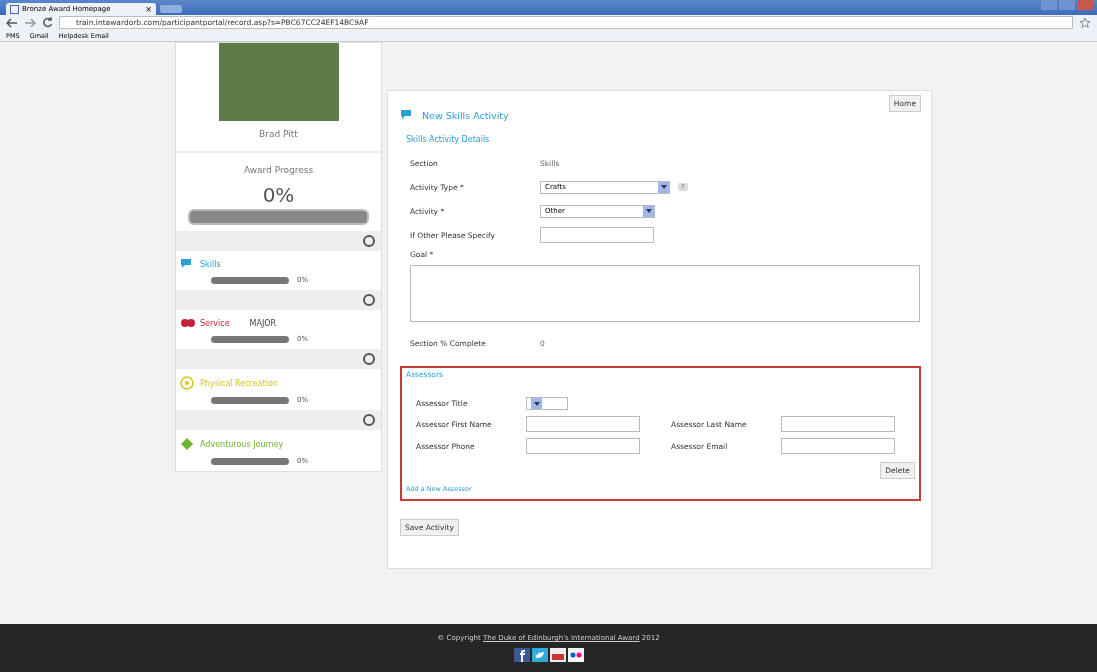 Image resolution: width=1097 pixels, height=672 pixels. Describe the element at coordinates (263, 323) in the screenshot. I see `major-tag: MAJOR` at that location.